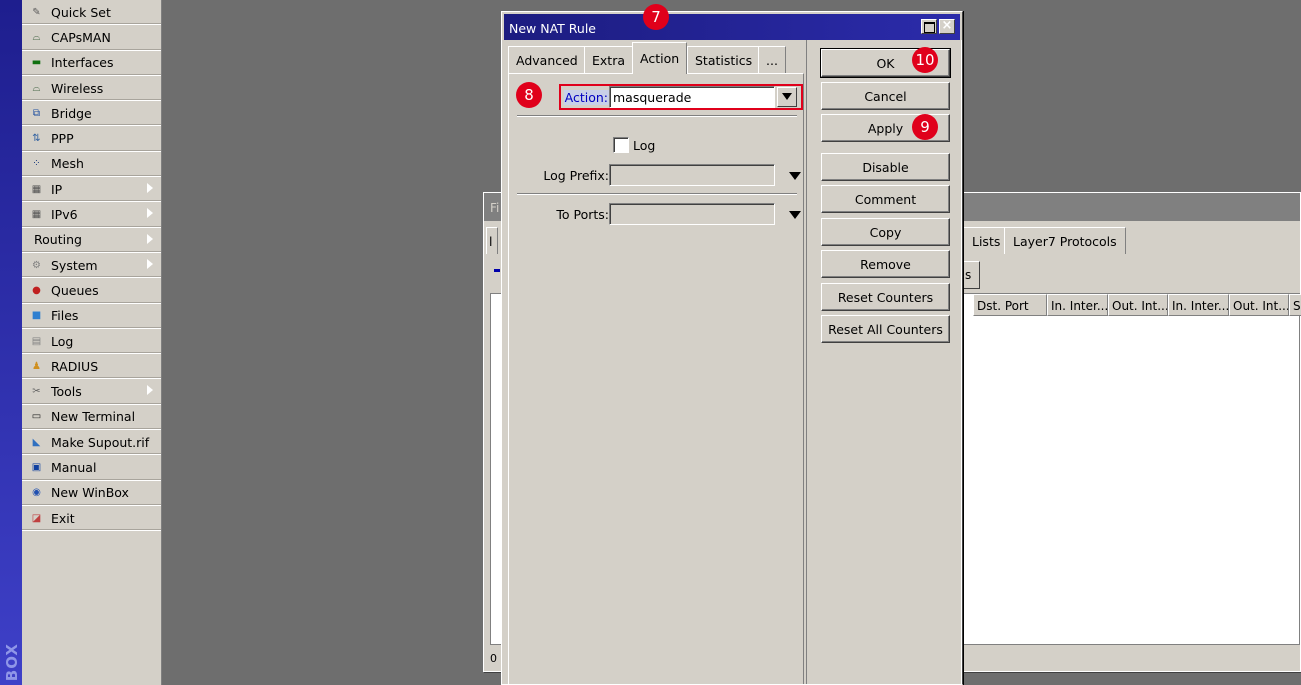  Describe the element at coordinates (81, 12) in the screenshot. I see `sidebar-item-label: Quick Set` at that location.